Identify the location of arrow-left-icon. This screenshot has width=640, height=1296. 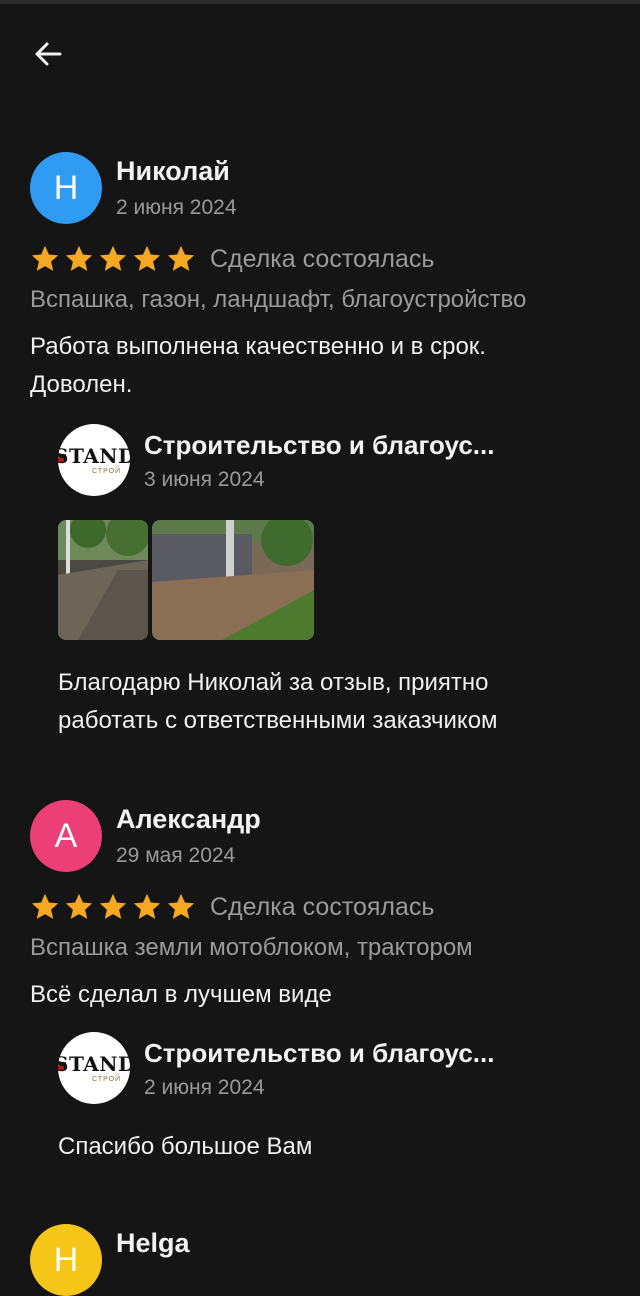
(48, 54).